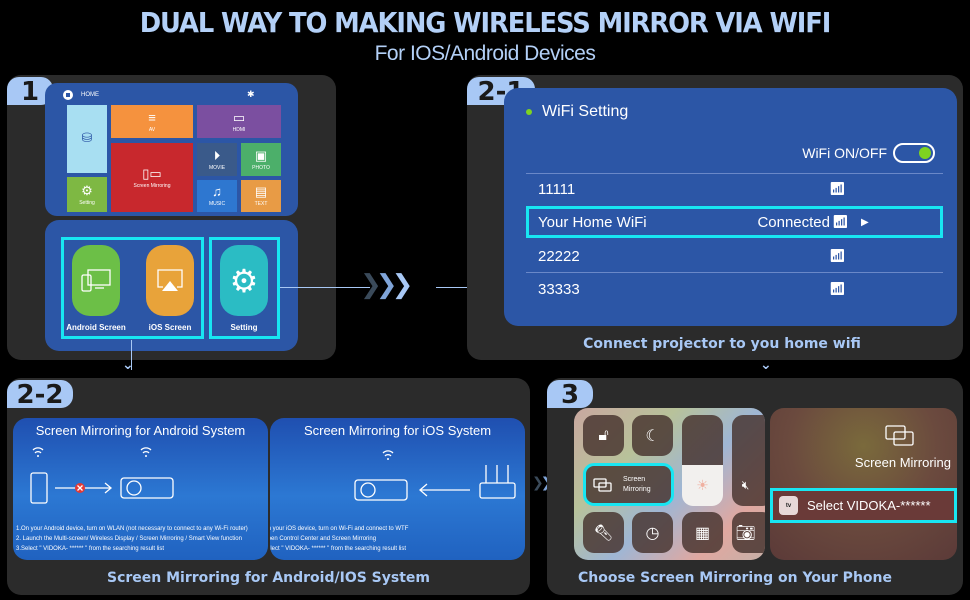  I want to click on rotation-lock-button: 🔓︎, so click(603, 435).